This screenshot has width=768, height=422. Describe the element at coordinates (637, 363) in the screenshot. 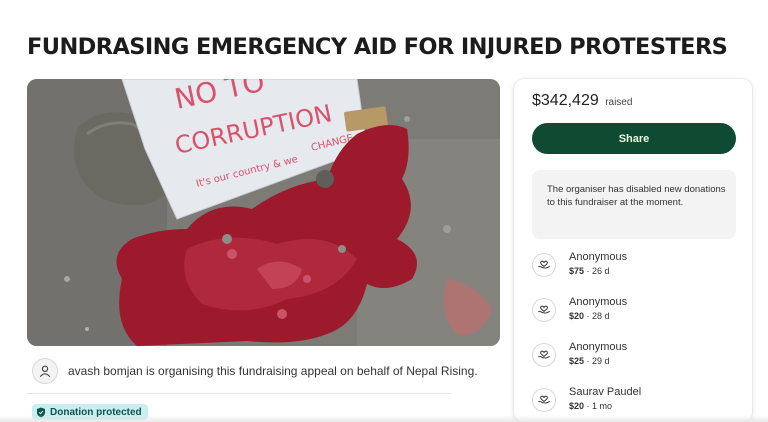

I see `donation-item: Anonymous $25 · 29 d` at that location.